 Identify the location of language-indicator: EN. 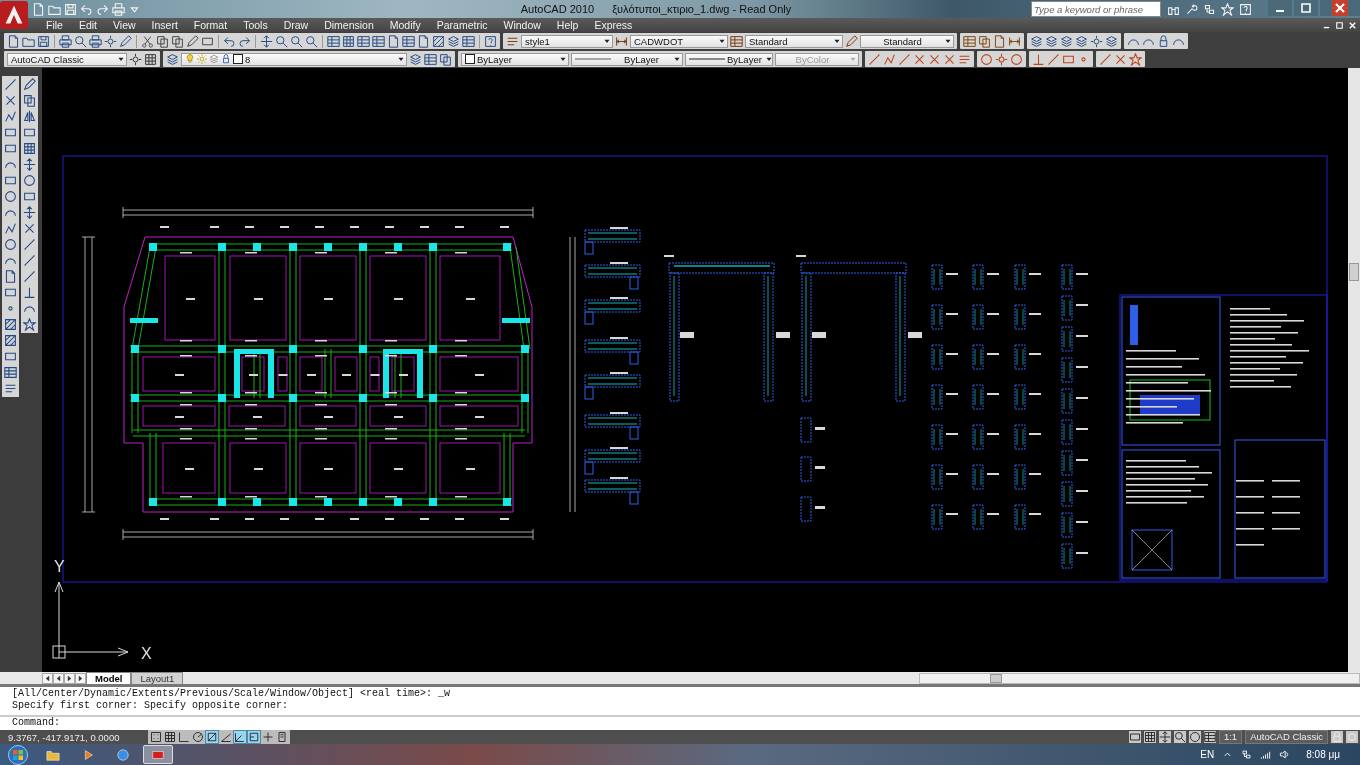
(1207, 754).